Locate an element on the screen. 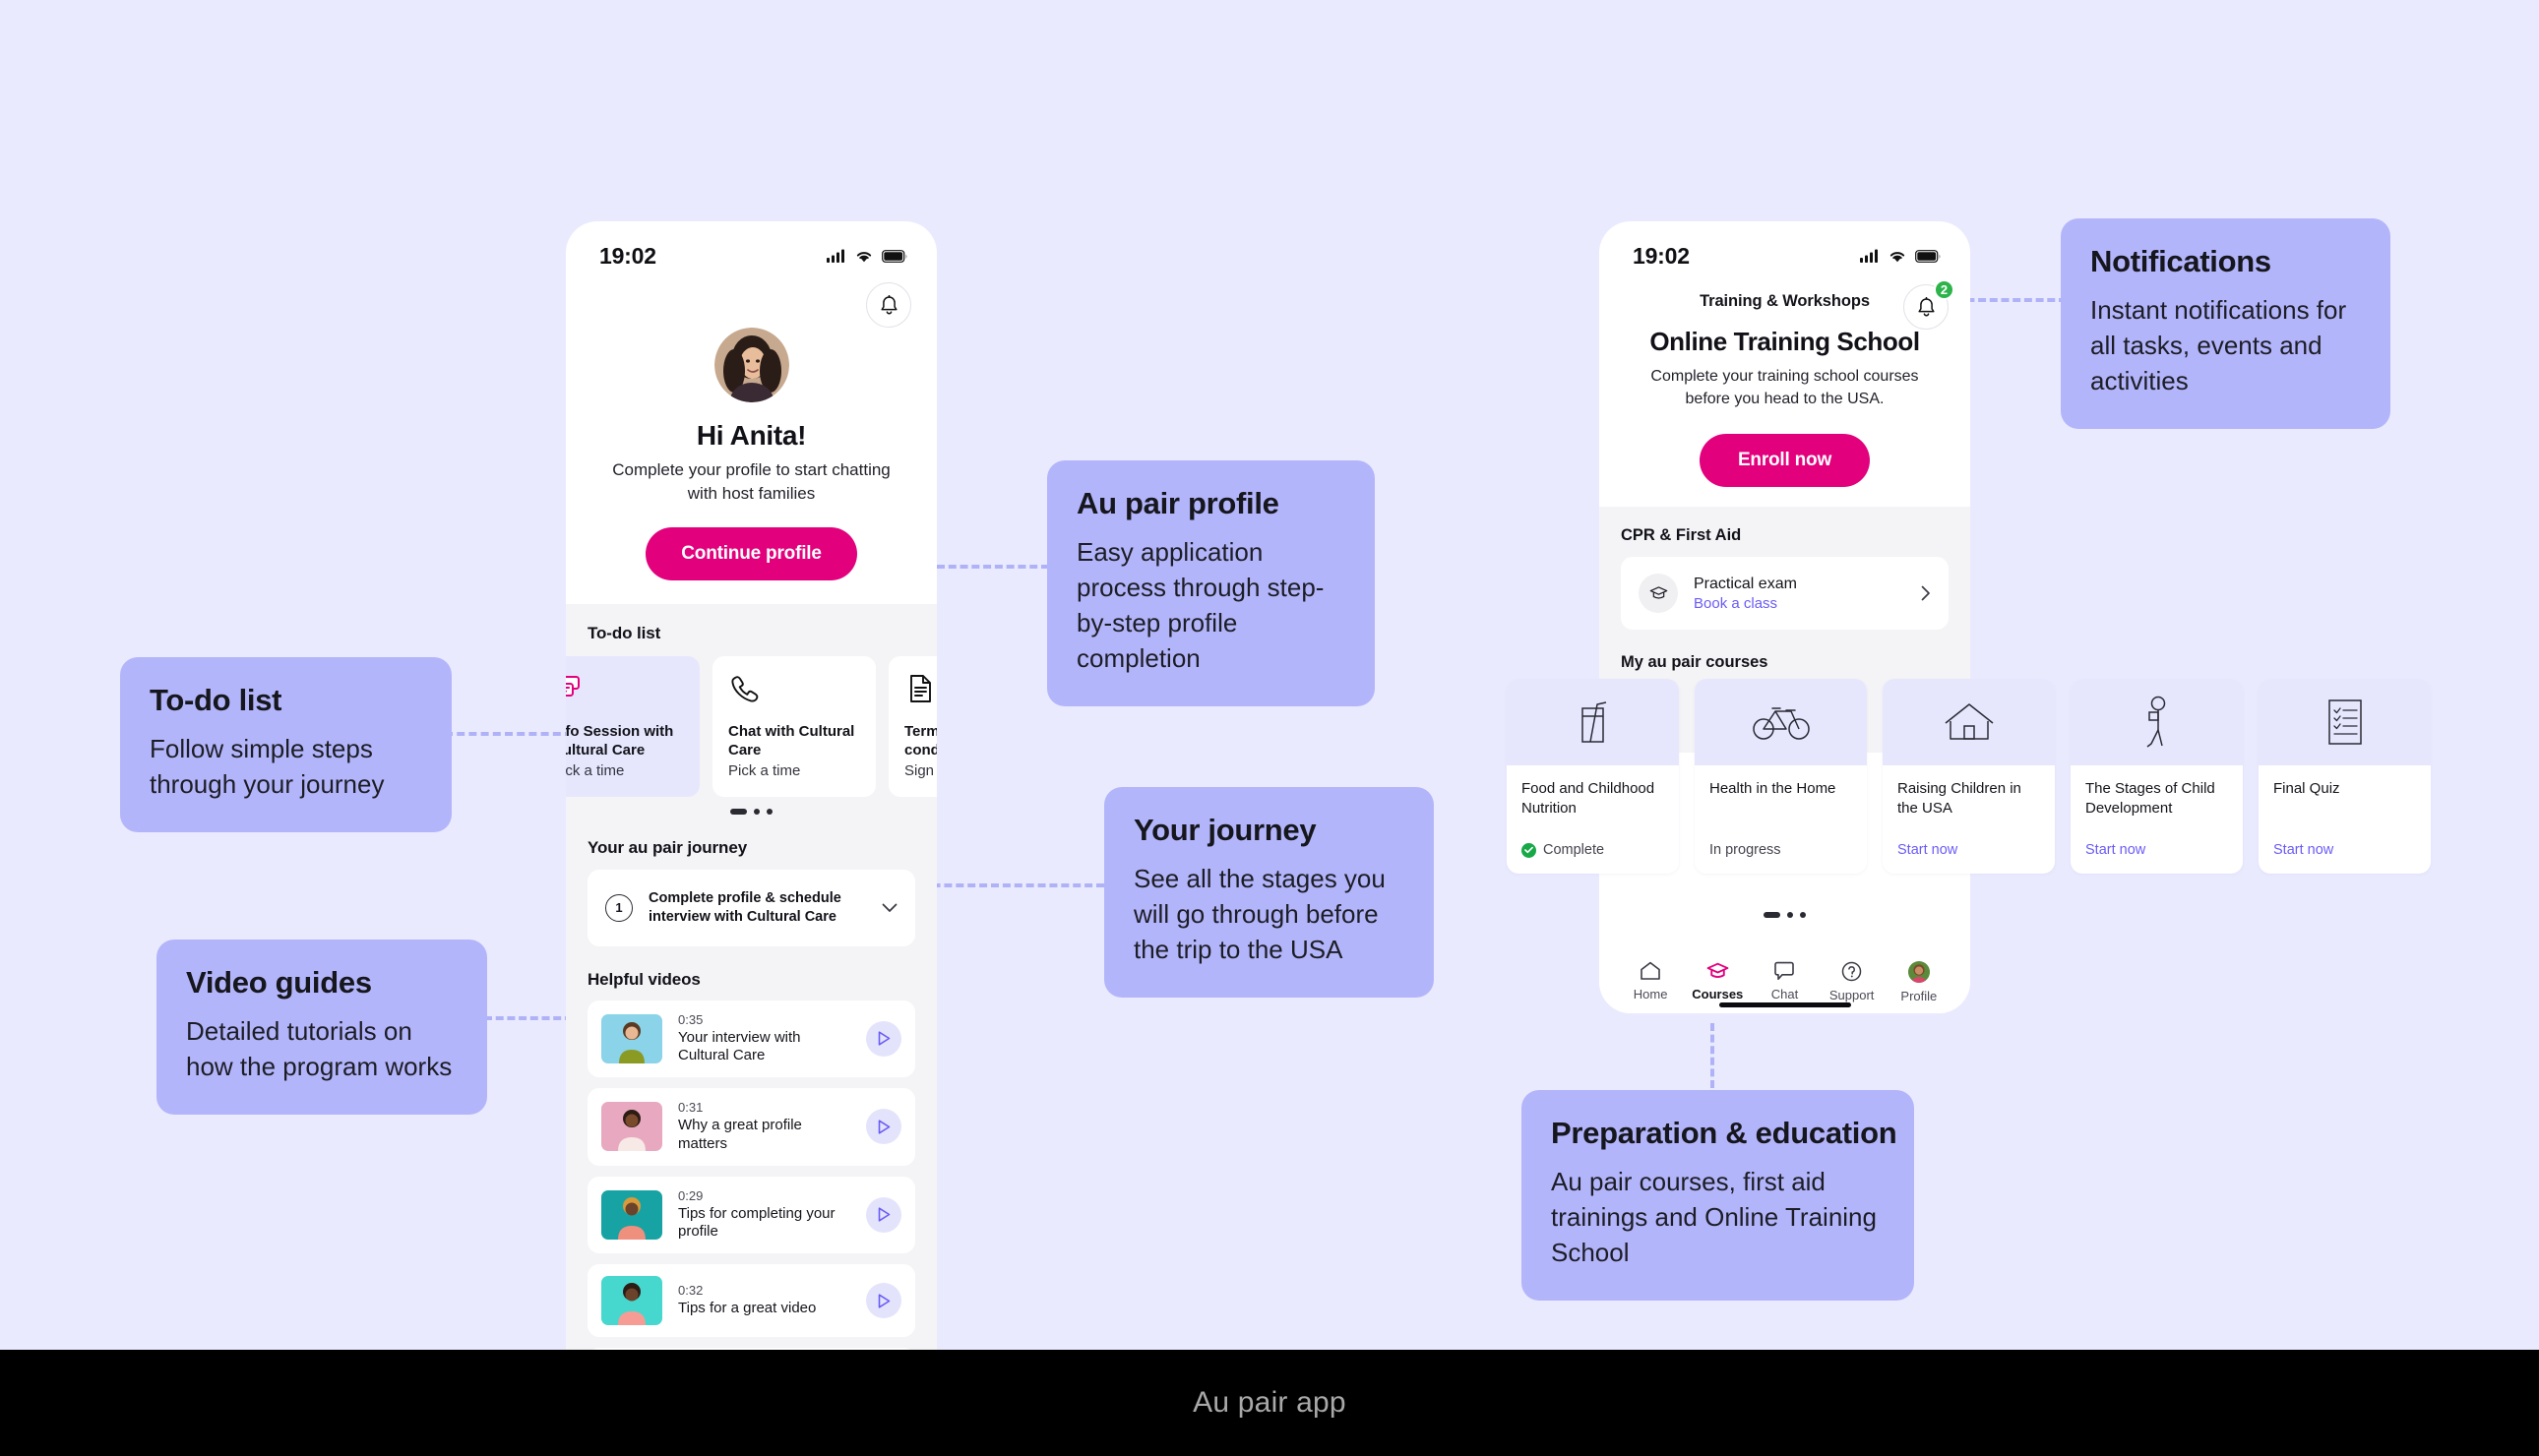 Image resolution: width=2539 pixels, height=1456 pixels. tab-label: Profile is located at coordinates (1919, 996).